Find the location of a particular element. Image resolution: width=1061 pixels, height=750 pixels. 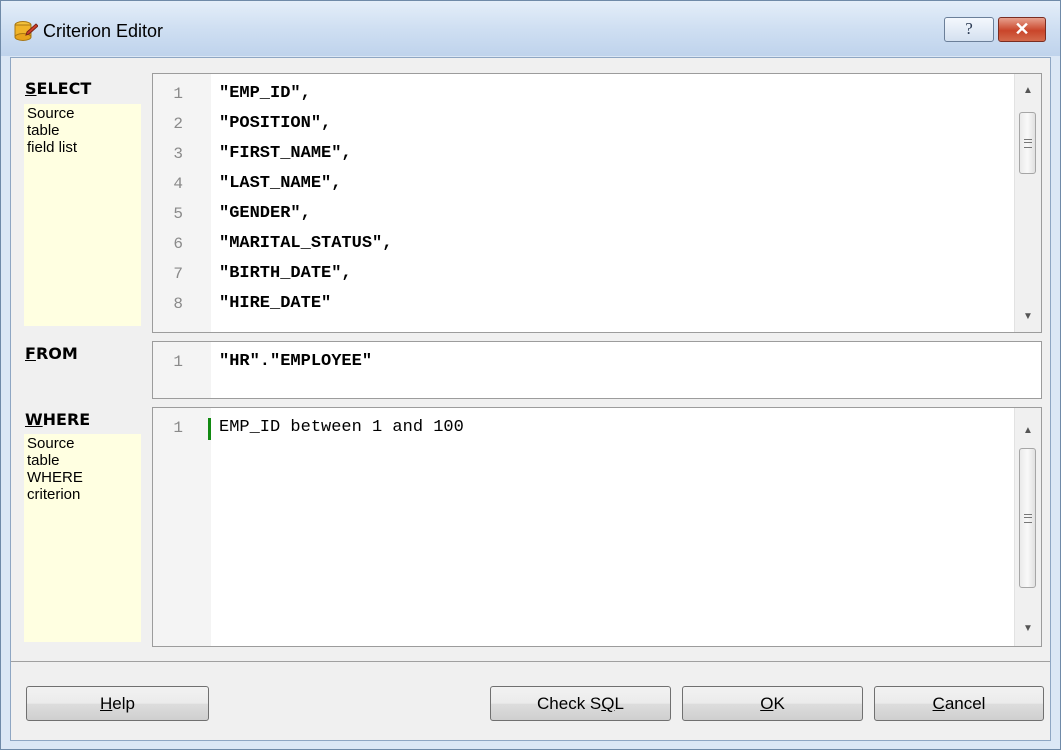

code-text: "MARITAL_STATUS", is located at coordinates (306, 243).